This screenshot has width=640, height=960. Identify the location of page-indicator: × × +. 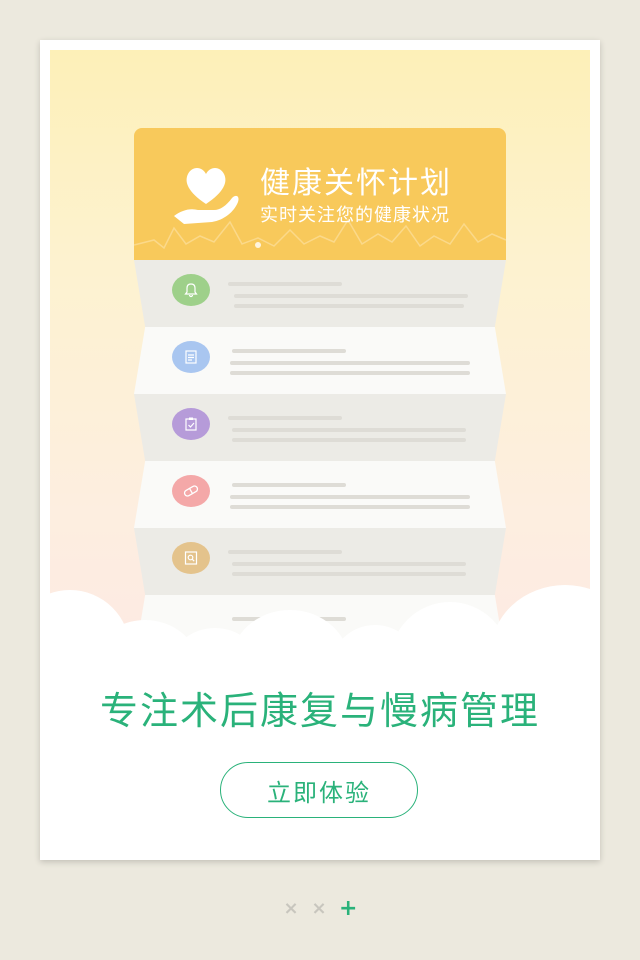
(320, 909).